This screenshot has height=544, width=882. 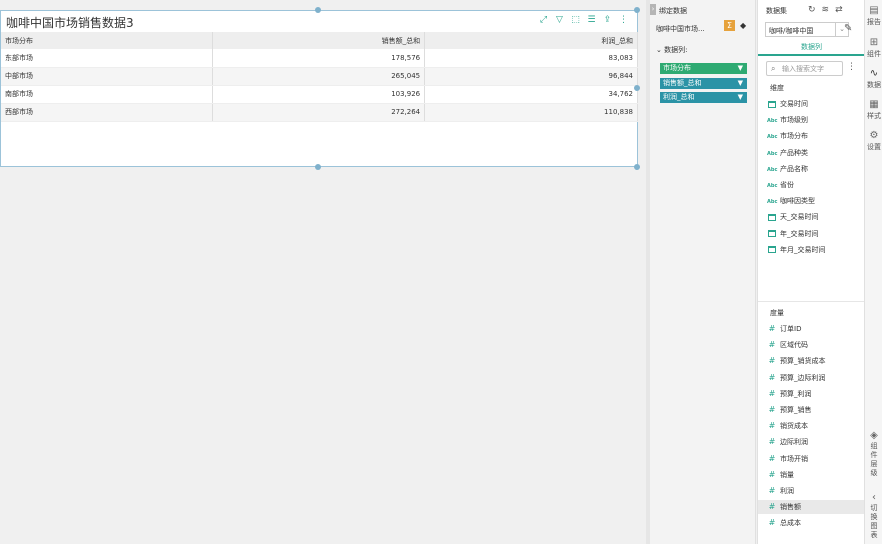 I want to click on rail-label: 数据, so click(x=874, y=85).